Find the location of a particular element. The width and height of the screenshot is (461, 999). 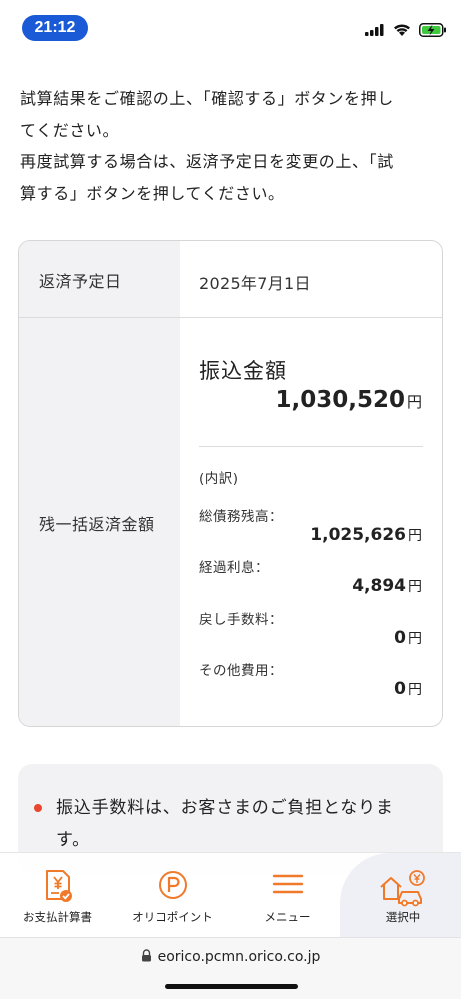

amount-value: 4,894 is located at coordinates (379, 586).